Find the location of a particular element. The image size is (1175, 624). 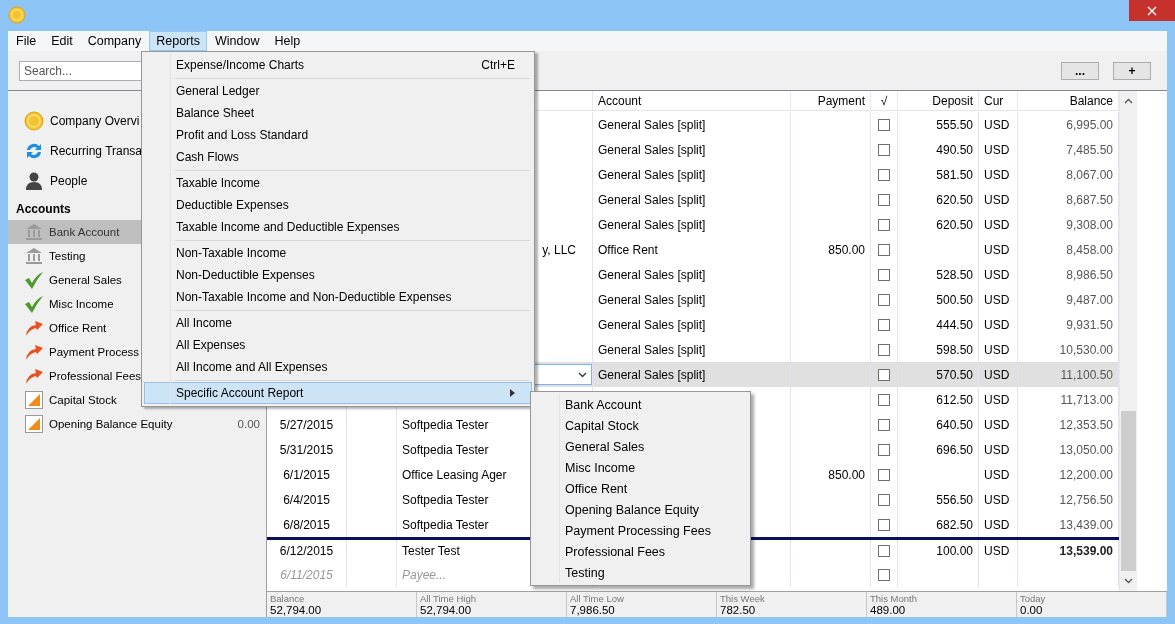

column-header: Account is located at coordinates (692, 100).